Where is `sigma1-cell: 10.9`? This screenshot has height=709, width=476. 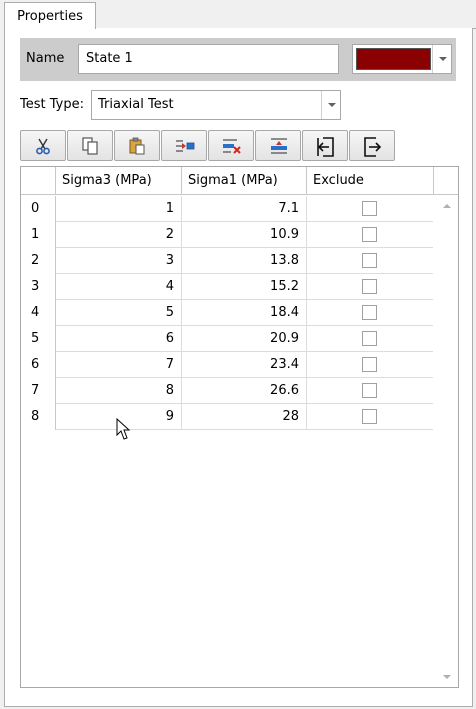 sigma1-cell: 10.9 is located at coordinates (244, 235).